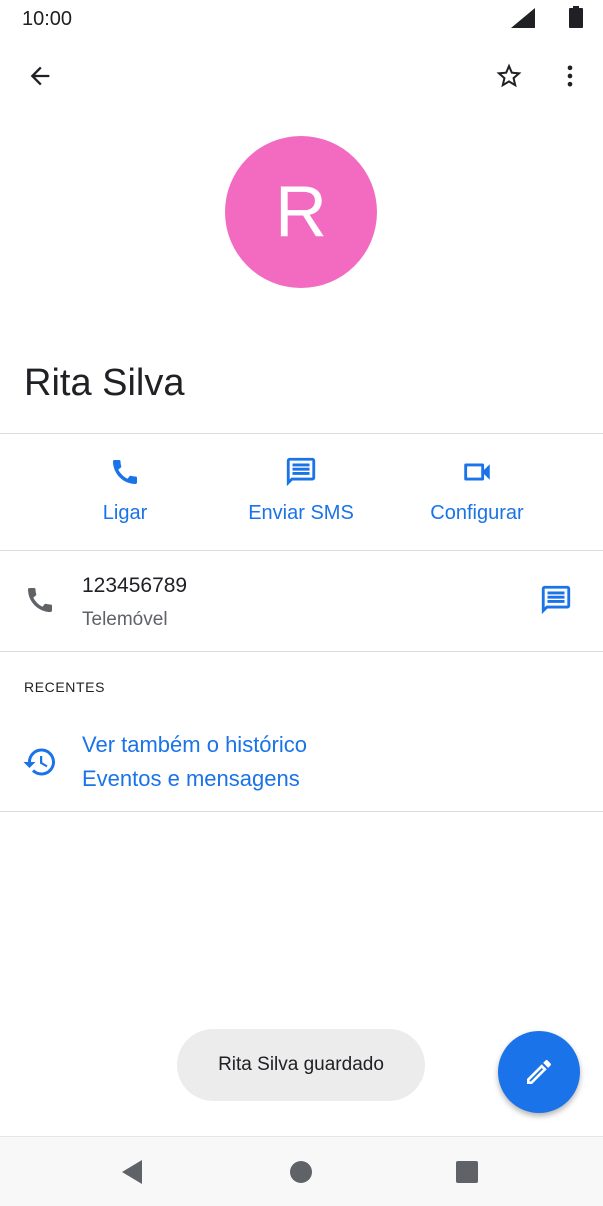  I want to click on call-action-label: Ligar, so click(125, 513).